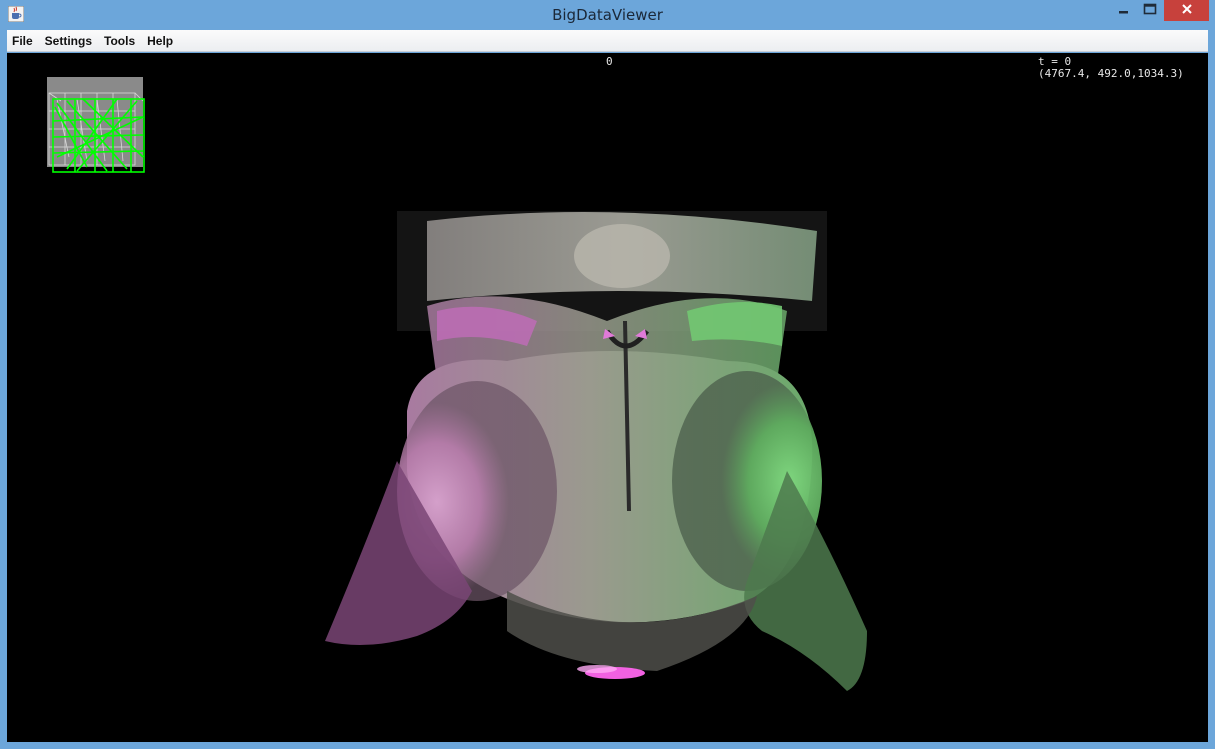  What do you see at coordinates (96, 125) in the screenshot?
I see `navigation-box-overlay` at bounding box center [96, 125].